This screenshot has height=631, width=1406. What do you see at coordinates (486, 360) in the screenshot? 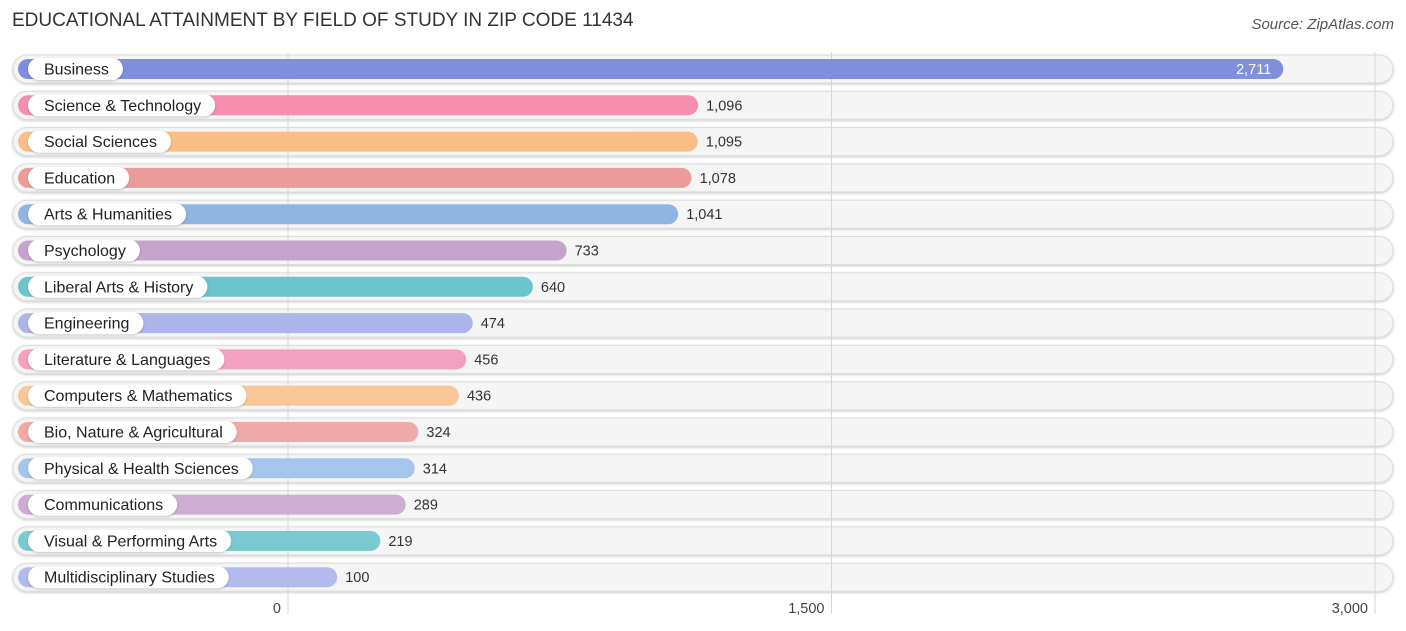
I see `value-label: 456` at bounding box center [486, 360].